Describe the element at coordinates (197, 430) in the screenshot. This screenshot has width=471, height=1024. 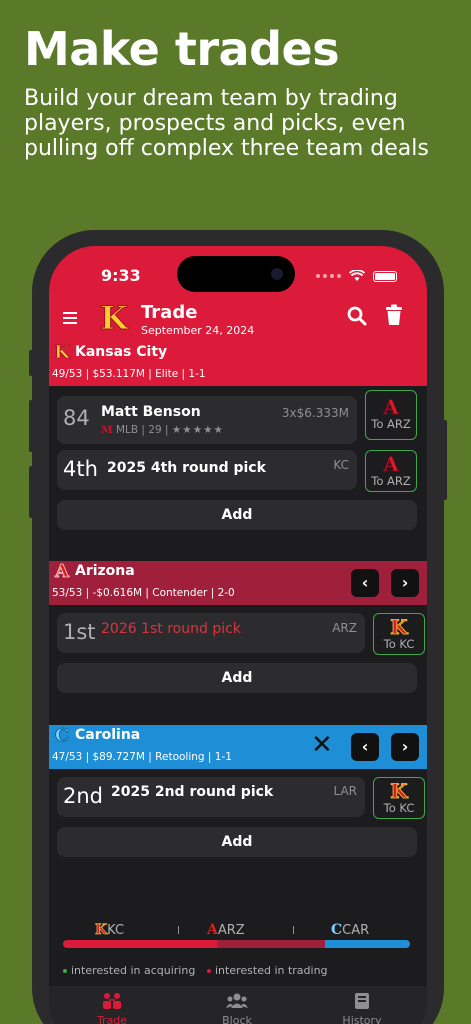
I see `rating-stars-icon: ★★★★★` at that location.